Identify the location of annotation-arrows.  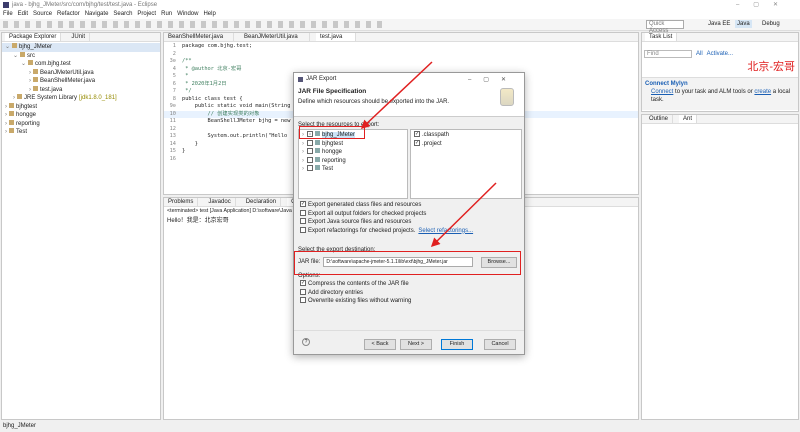
(428, 154).